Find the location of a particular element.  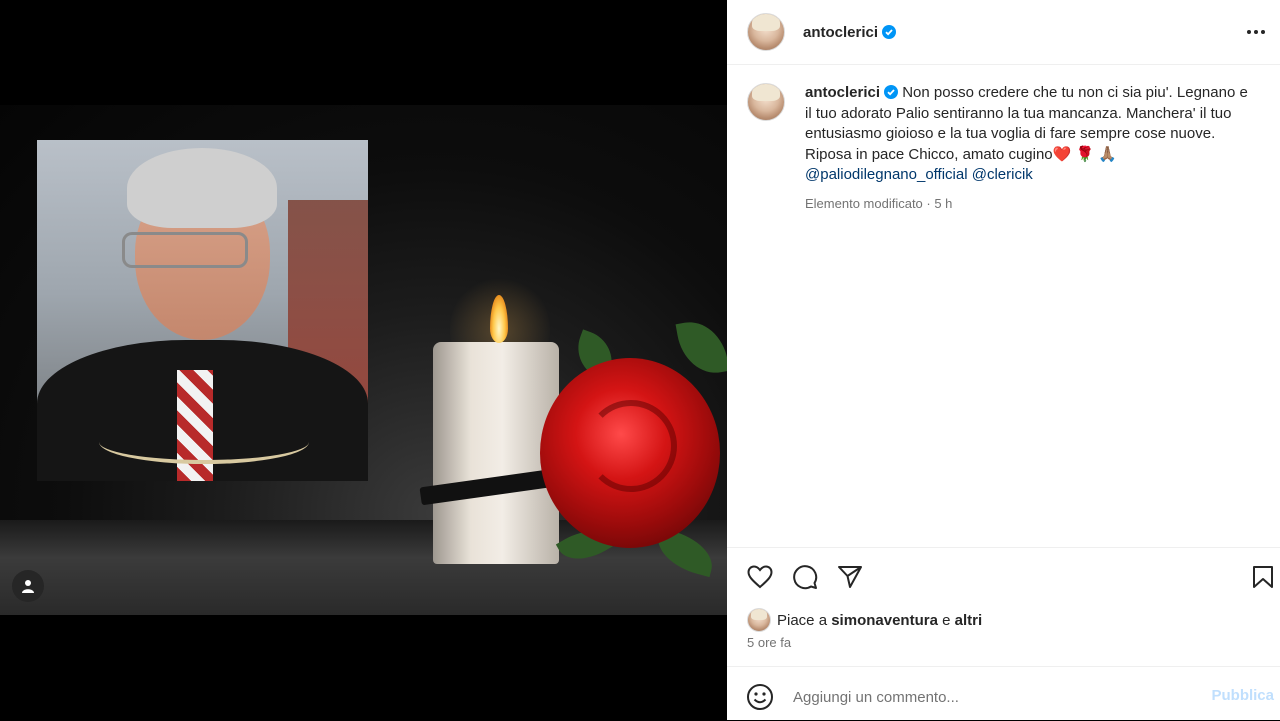

share-icon is located at coordinates (850, 577).